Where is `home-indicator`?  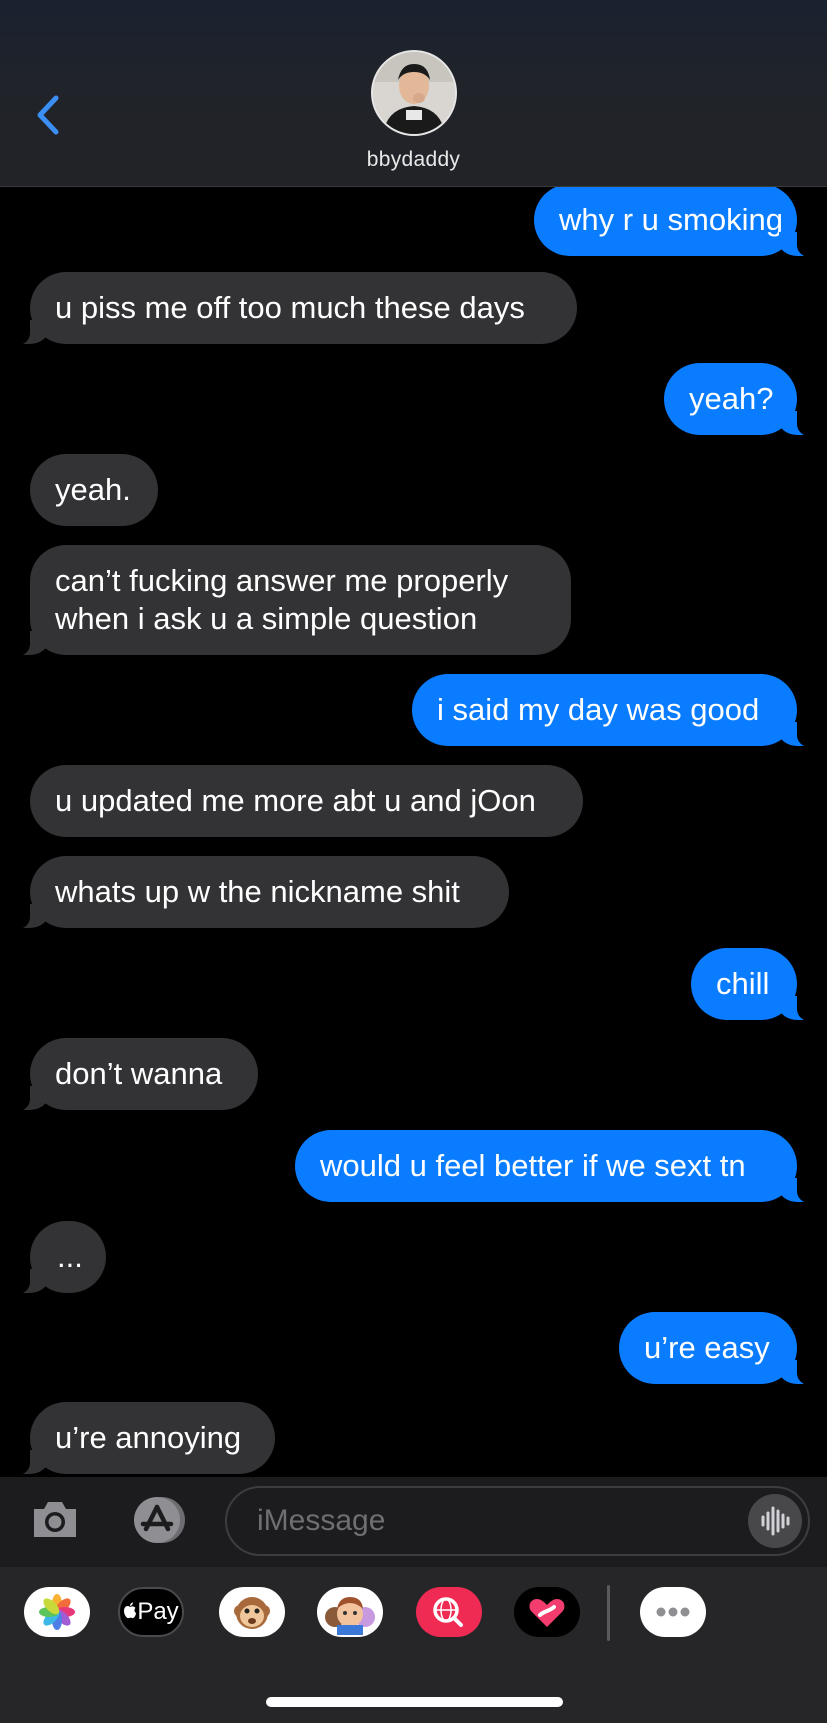 home-indicator is located at coordinates (414, 1702).